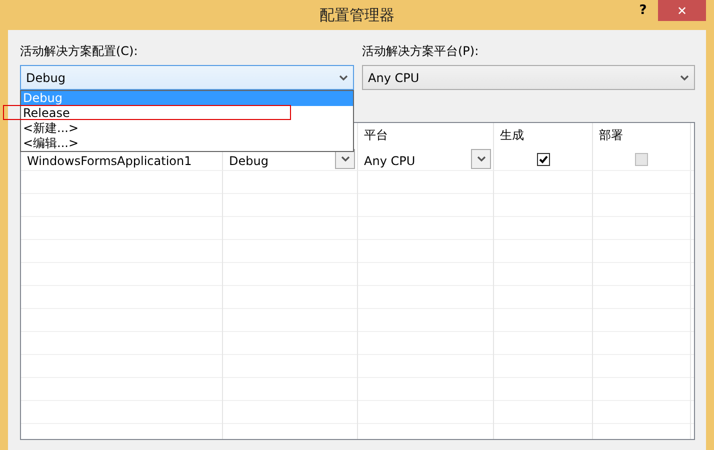 The width and height of the screenshot is (714, 450). What do you see at coordinates (682, 10) in the screenshot?
I see `close-button: ✕` at bounding box center [682, 10].